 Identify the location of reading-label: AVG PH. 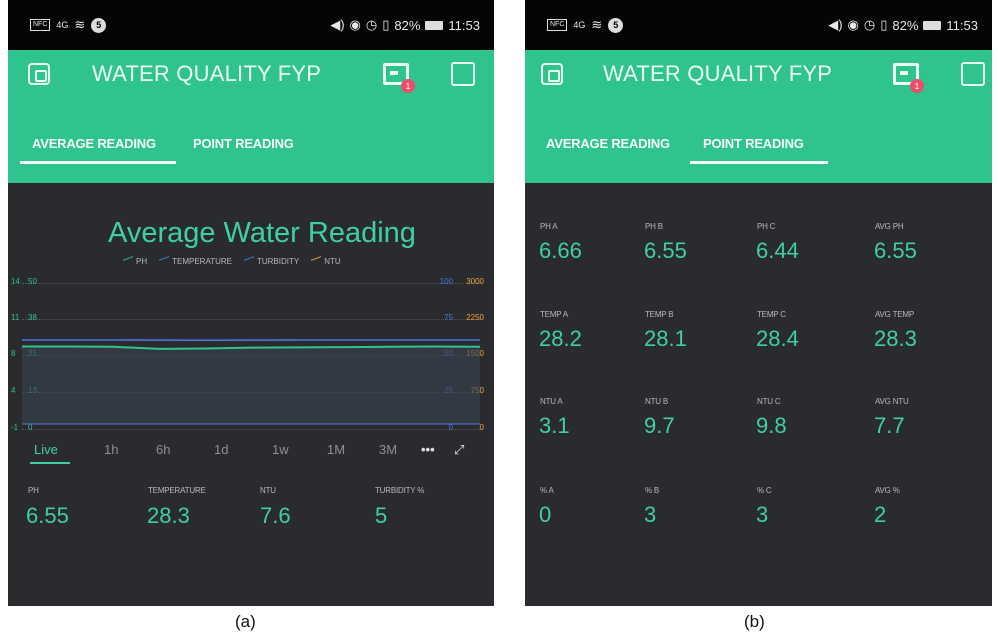
(889, 226).